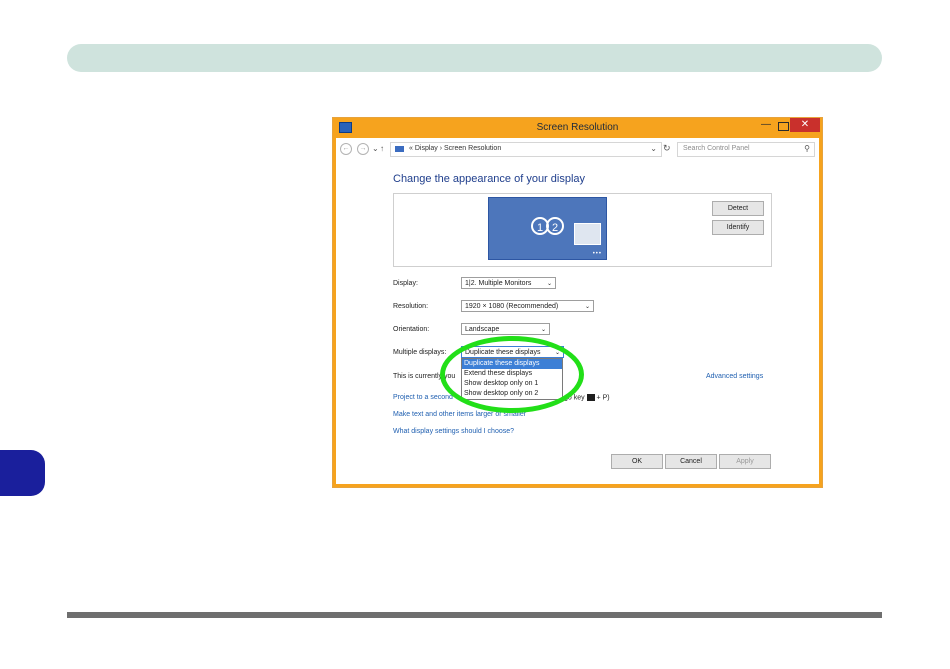 The width and height of the screenshot is (950, 669). I want to click on monitor-preview: 1 2 •••, so click(547, 228).